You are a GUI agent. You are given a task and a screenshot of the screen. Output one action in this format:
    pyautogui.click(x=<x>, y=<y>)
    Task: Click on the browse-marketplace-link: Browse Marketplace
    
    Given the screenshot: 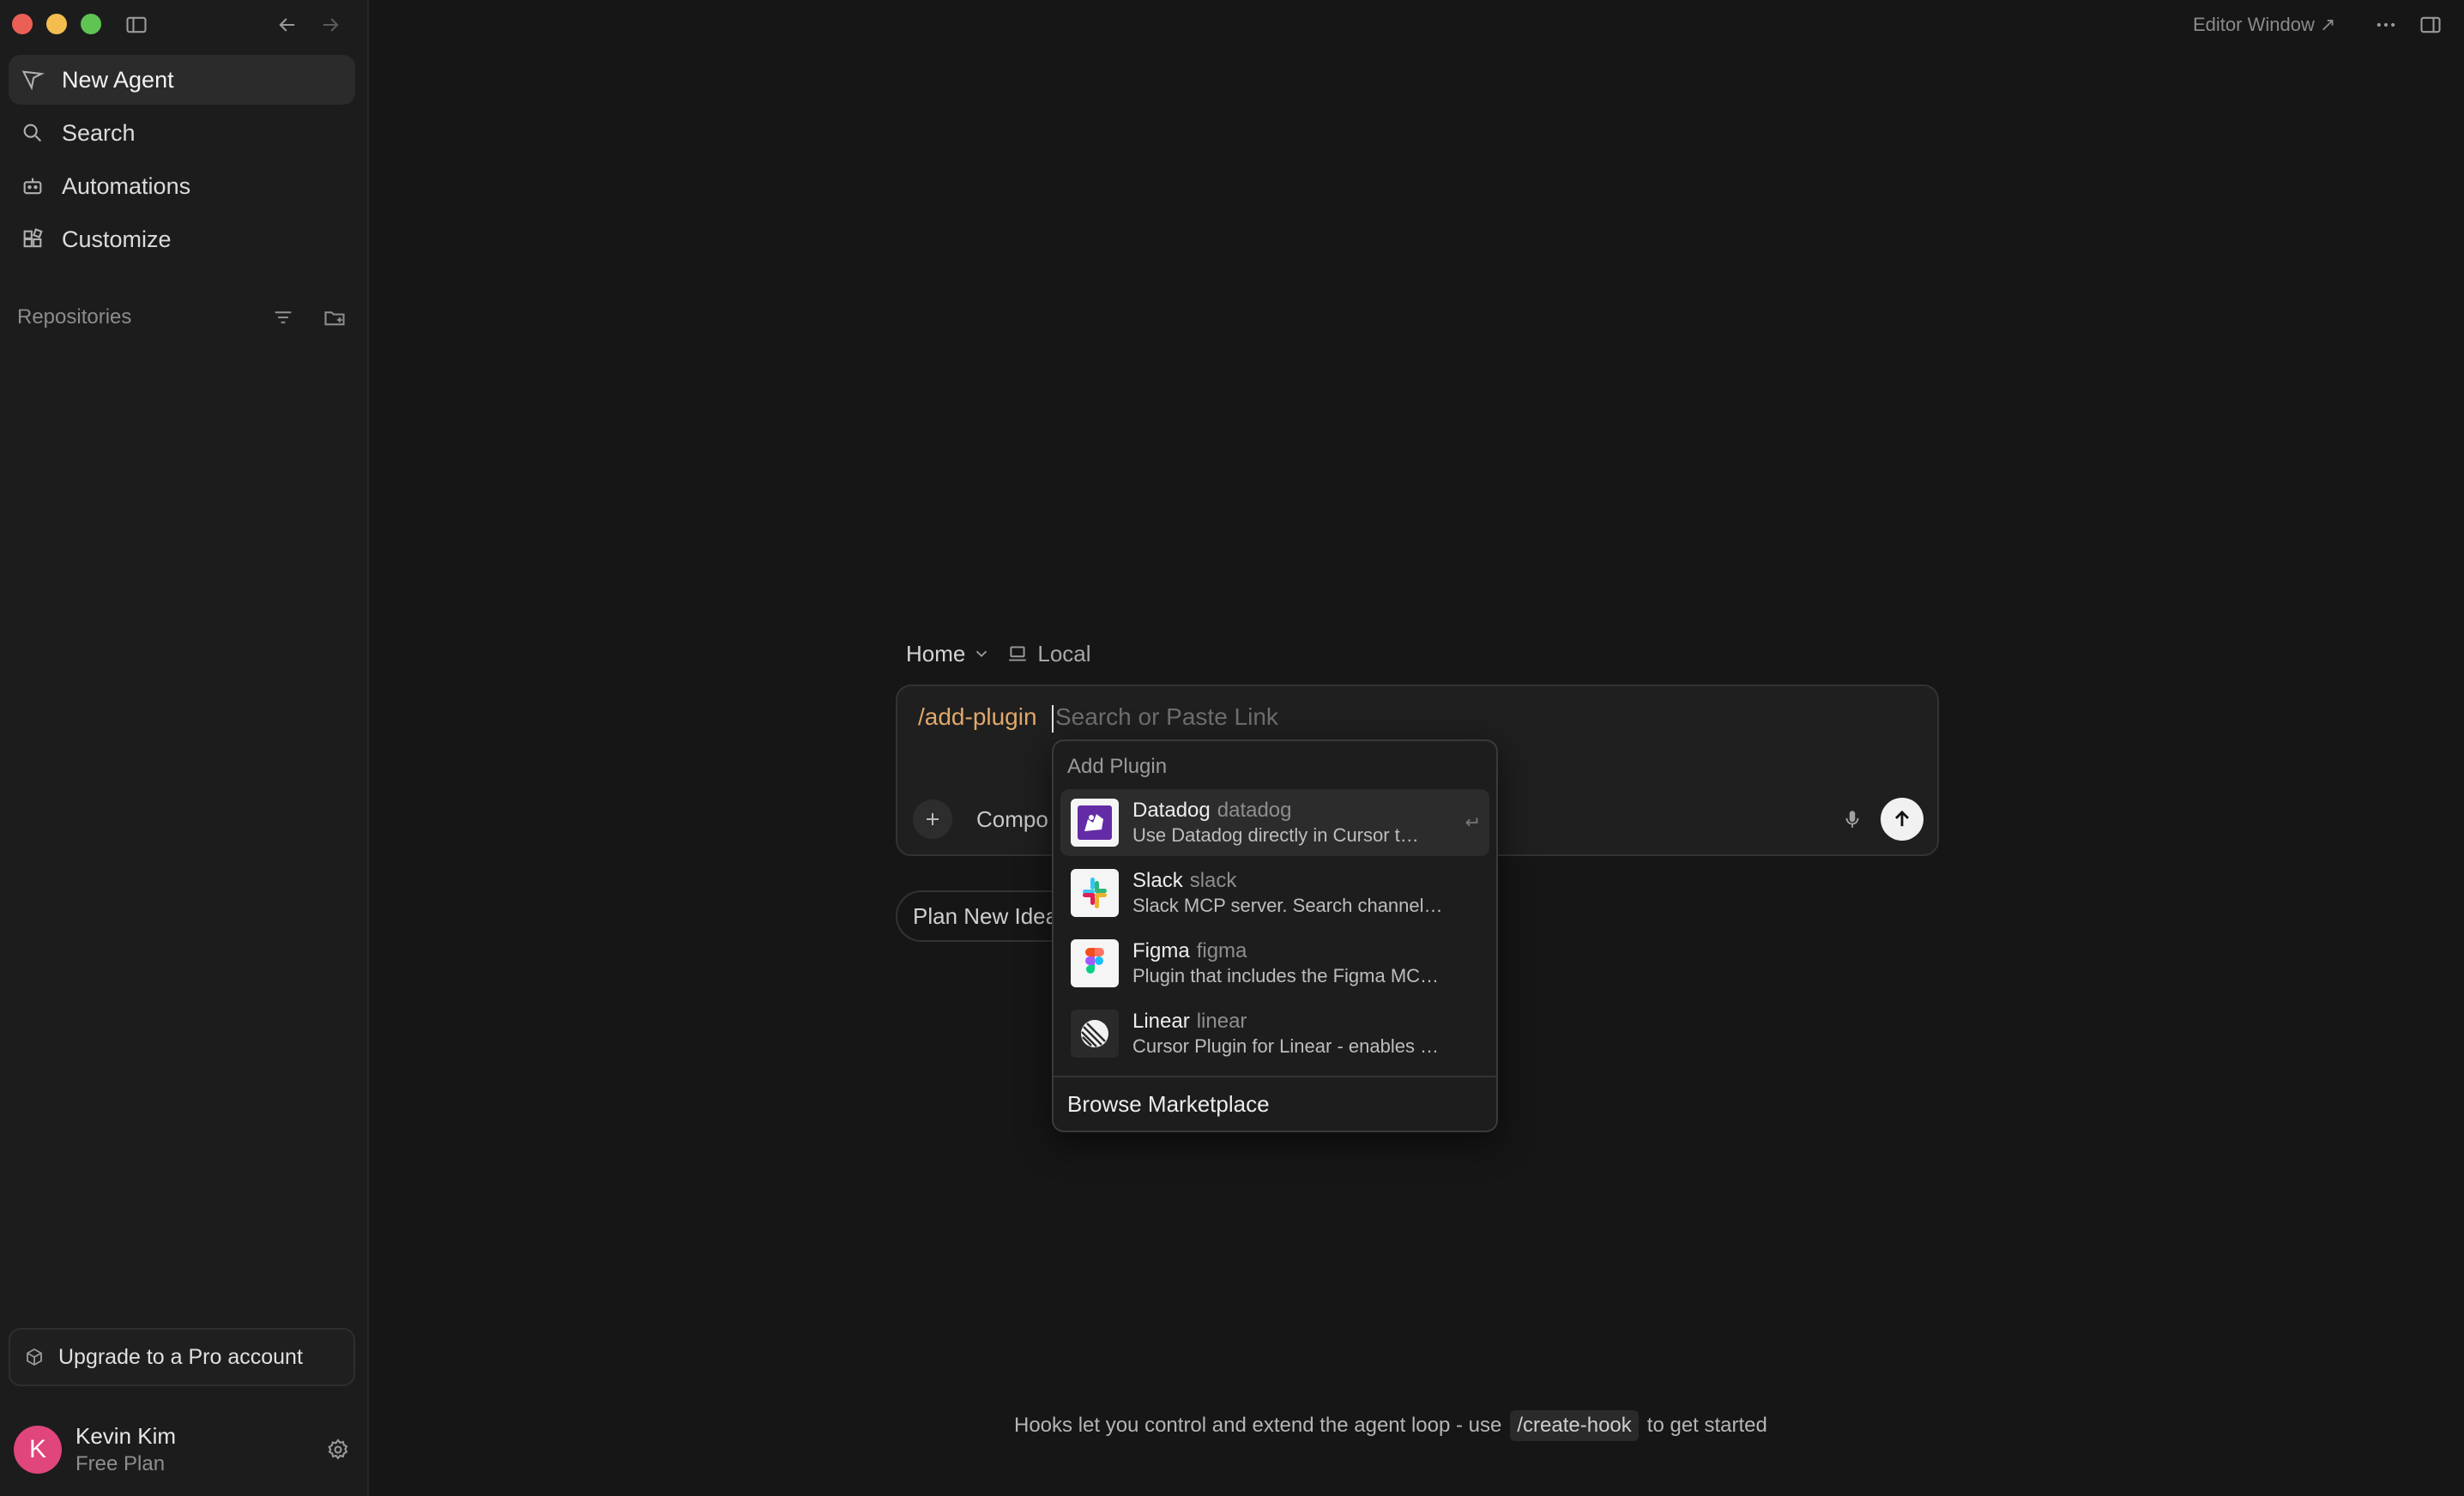 What is the action you would take?
    pyautogui.click(x=1168, y=1104)
    